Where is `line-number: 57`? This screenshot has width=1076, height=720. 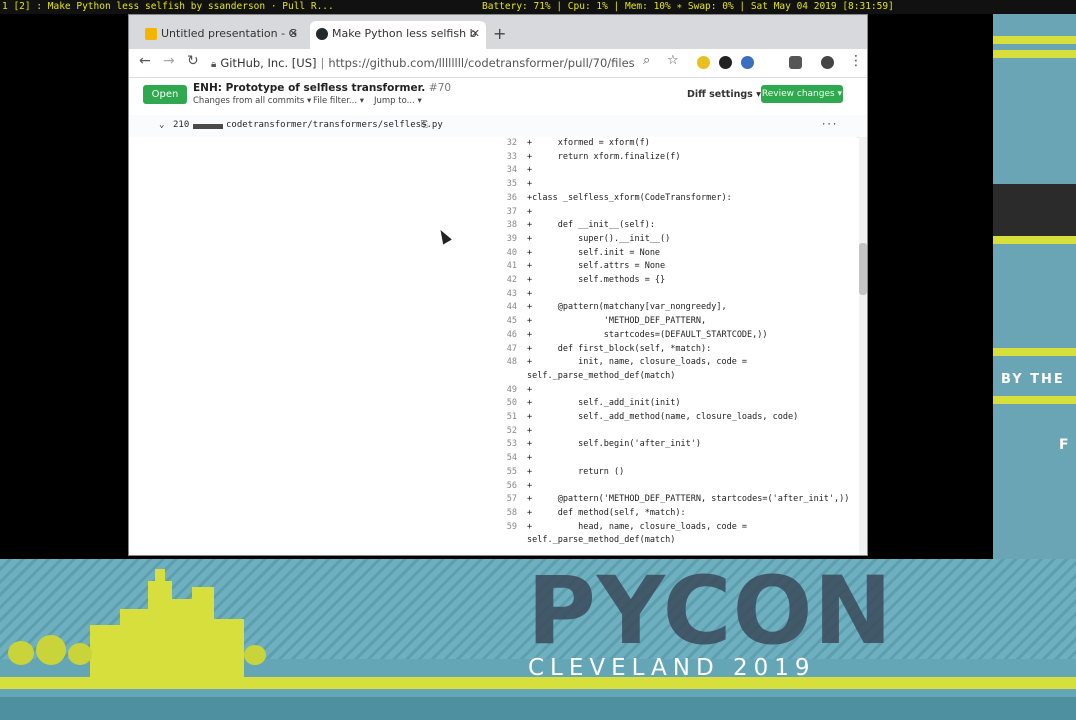
line-number: 57 is located at coordinates (504, 499).